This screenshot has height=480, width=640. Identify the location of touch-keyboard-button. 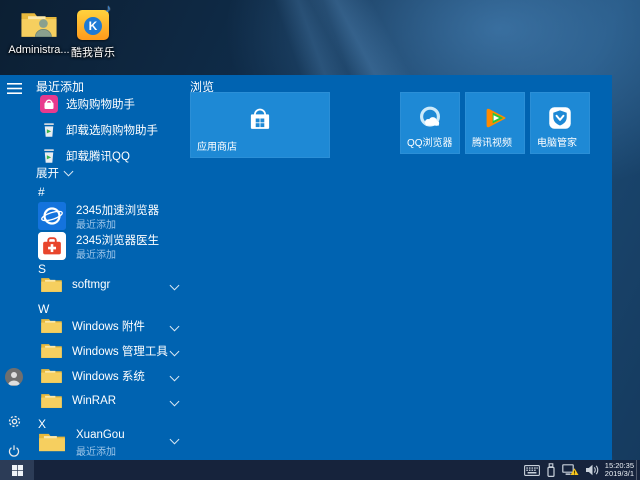
(531, 470).